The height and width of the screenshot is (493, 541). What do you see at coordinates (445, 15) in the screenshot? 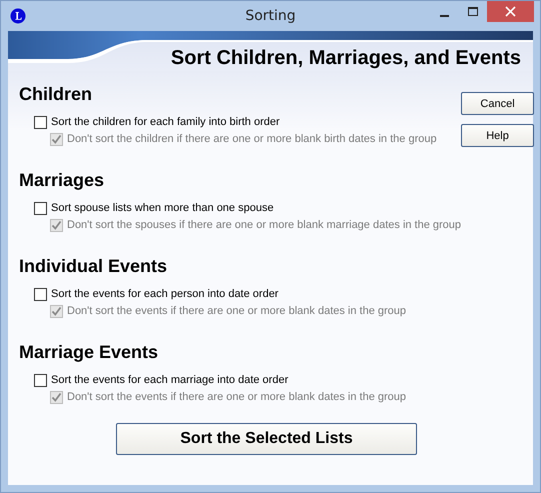
I see `minimize-icon` at bounding box center [445, 15].